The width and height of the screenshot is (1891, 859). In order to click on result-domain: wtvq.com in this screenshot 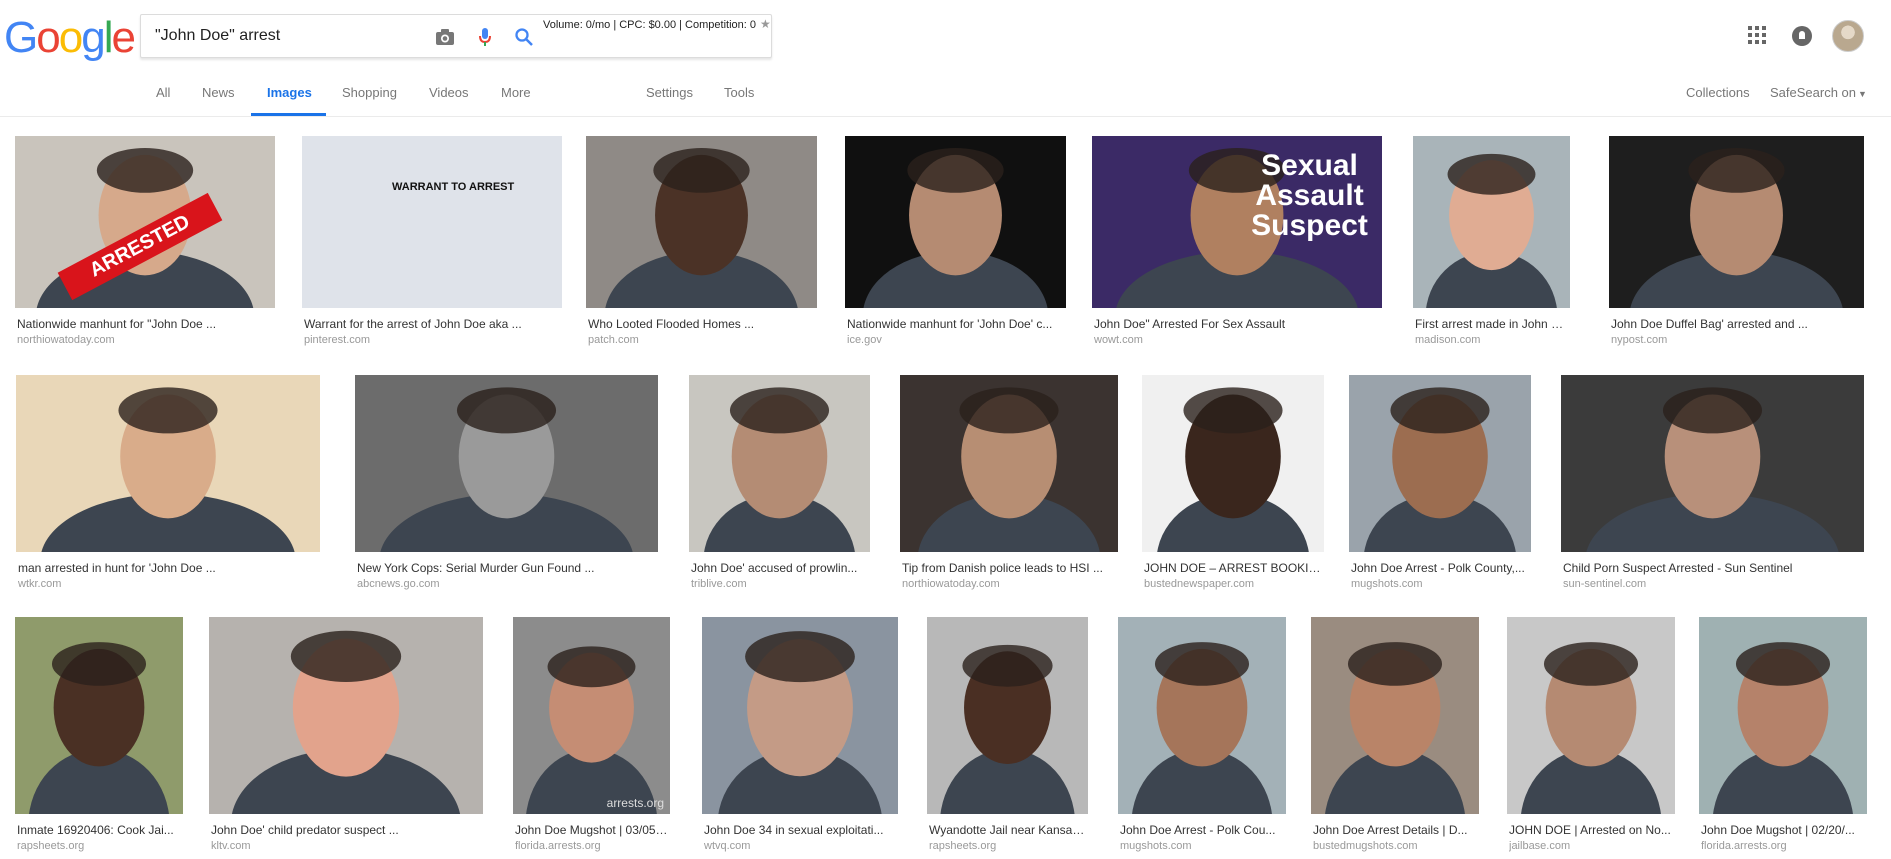, I will do `click(800, 846)`.